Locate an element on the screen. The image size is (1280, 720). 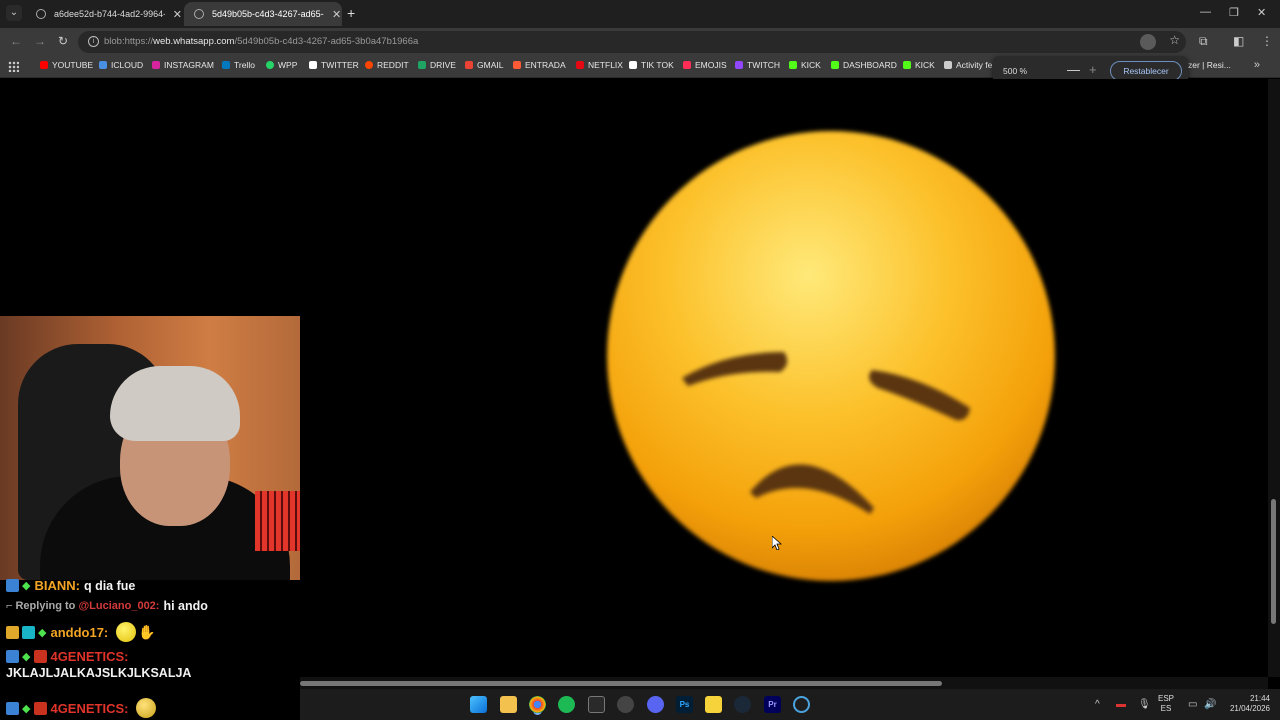
instagram-icon is located at coordinates (156, 65).